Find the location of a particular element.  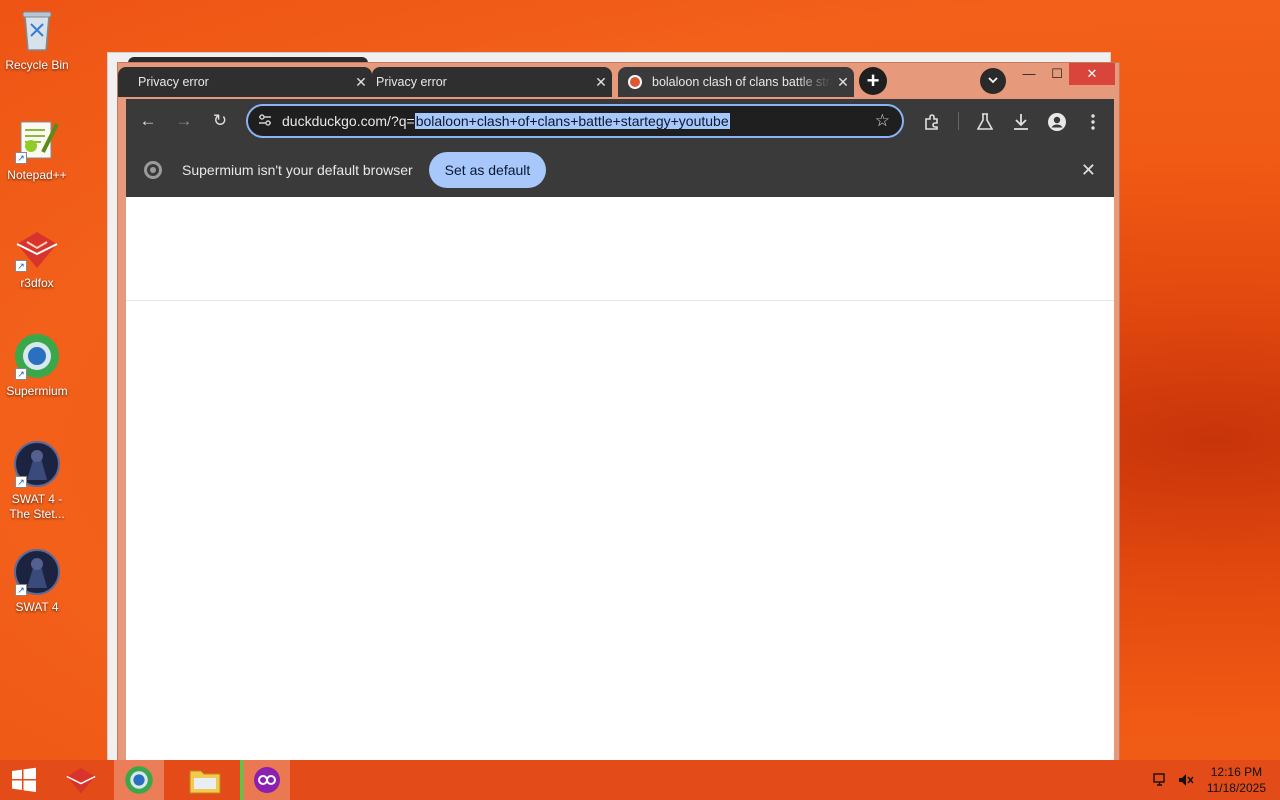

clock-date: 11/18/2025 is located at coordinates (1236, 788).